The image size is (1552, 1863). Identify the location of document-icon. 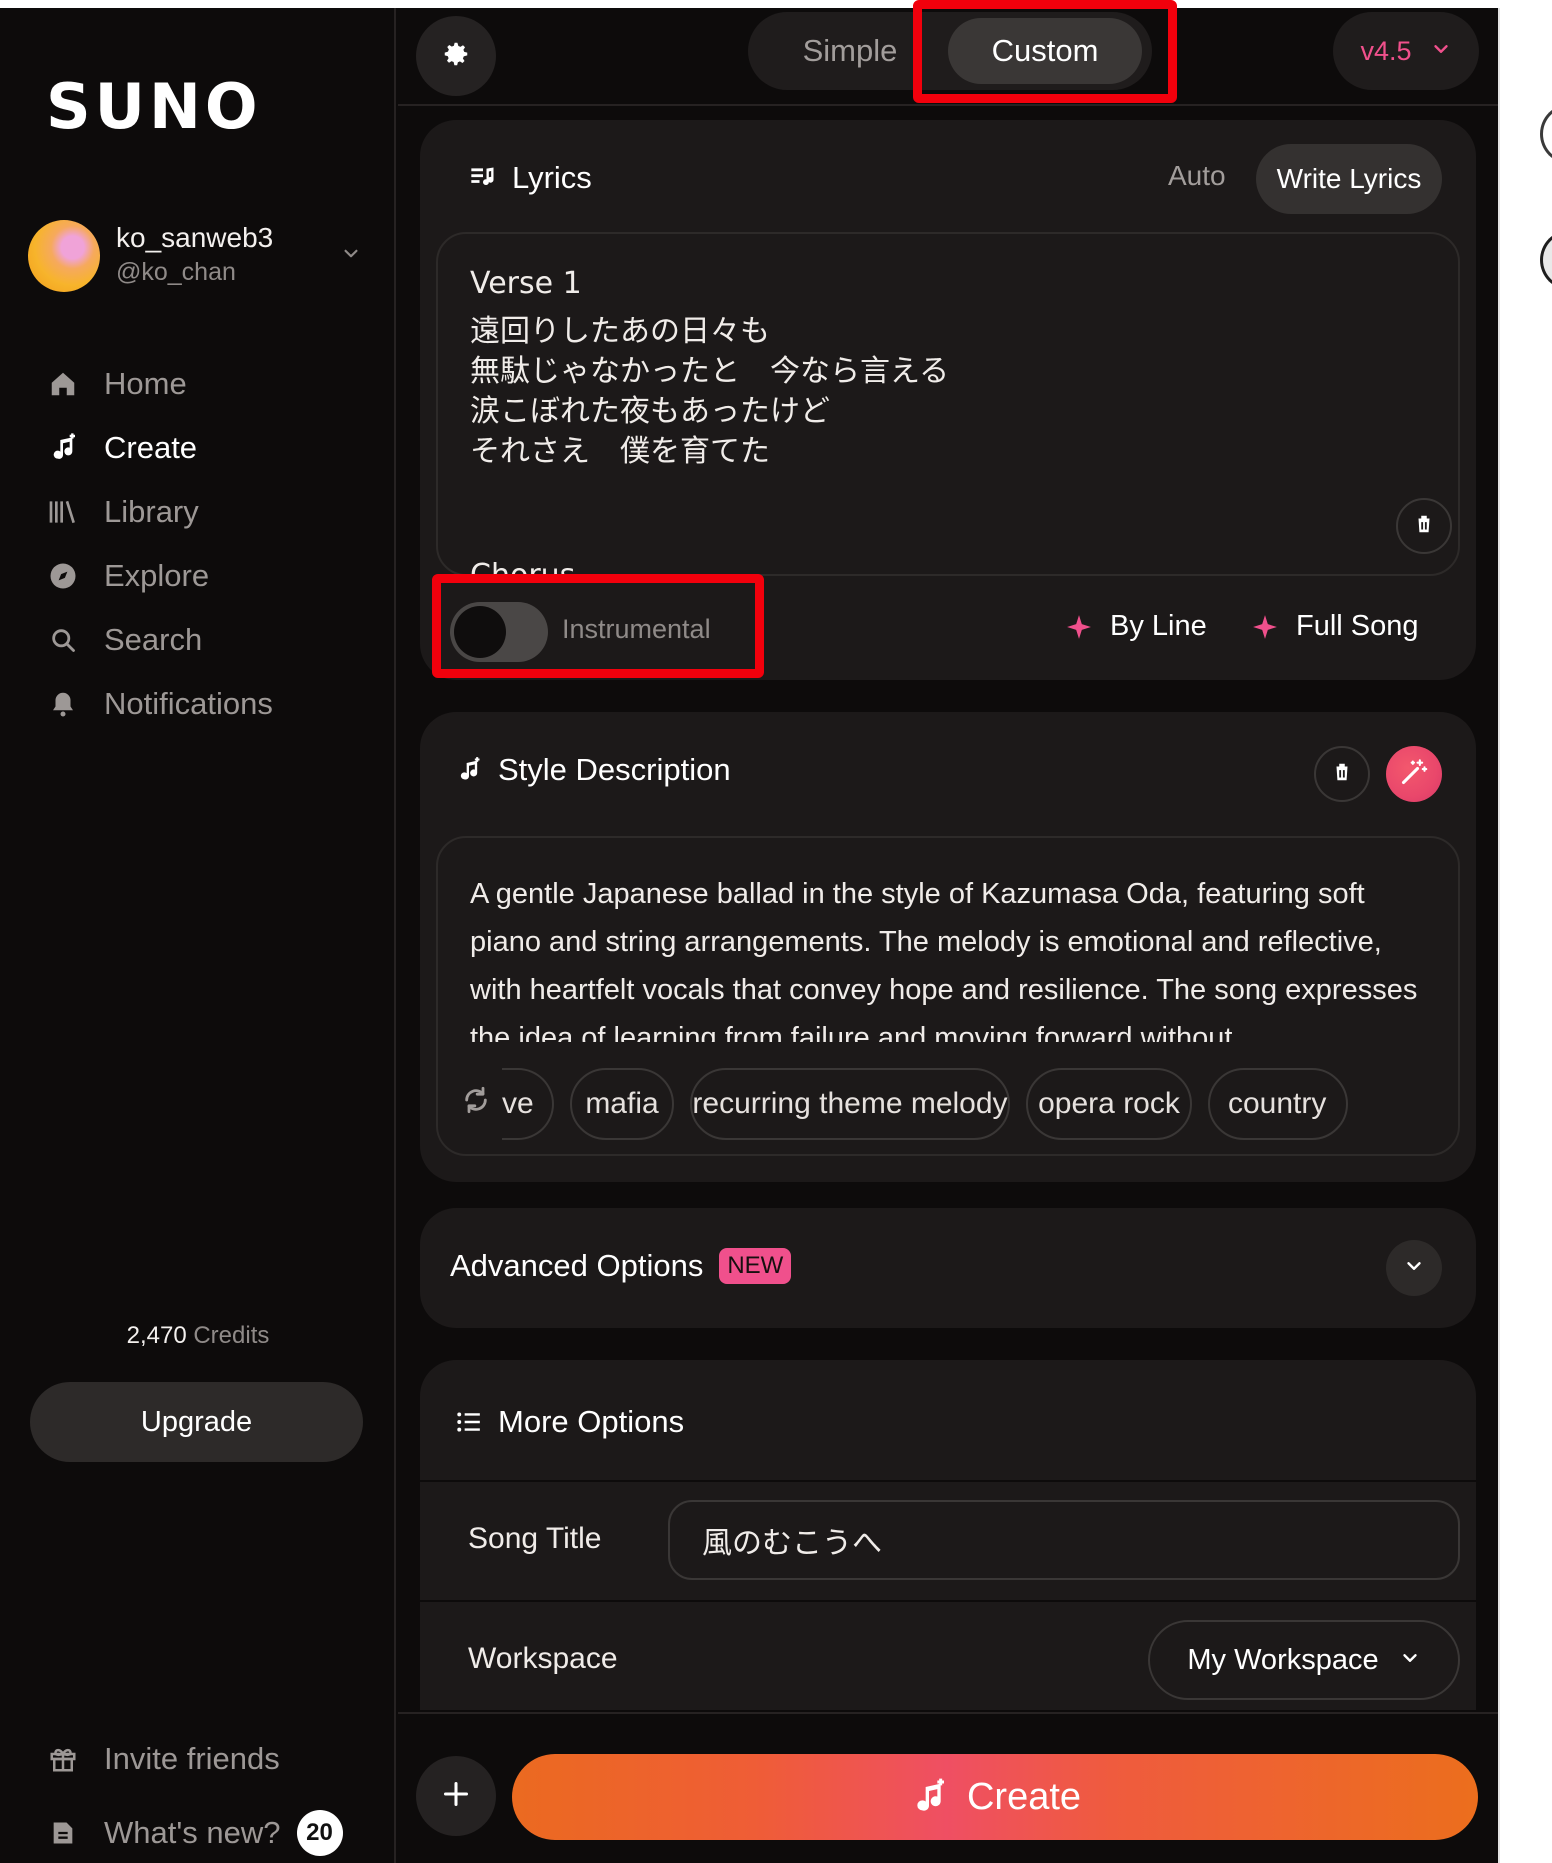
(63, 1833).